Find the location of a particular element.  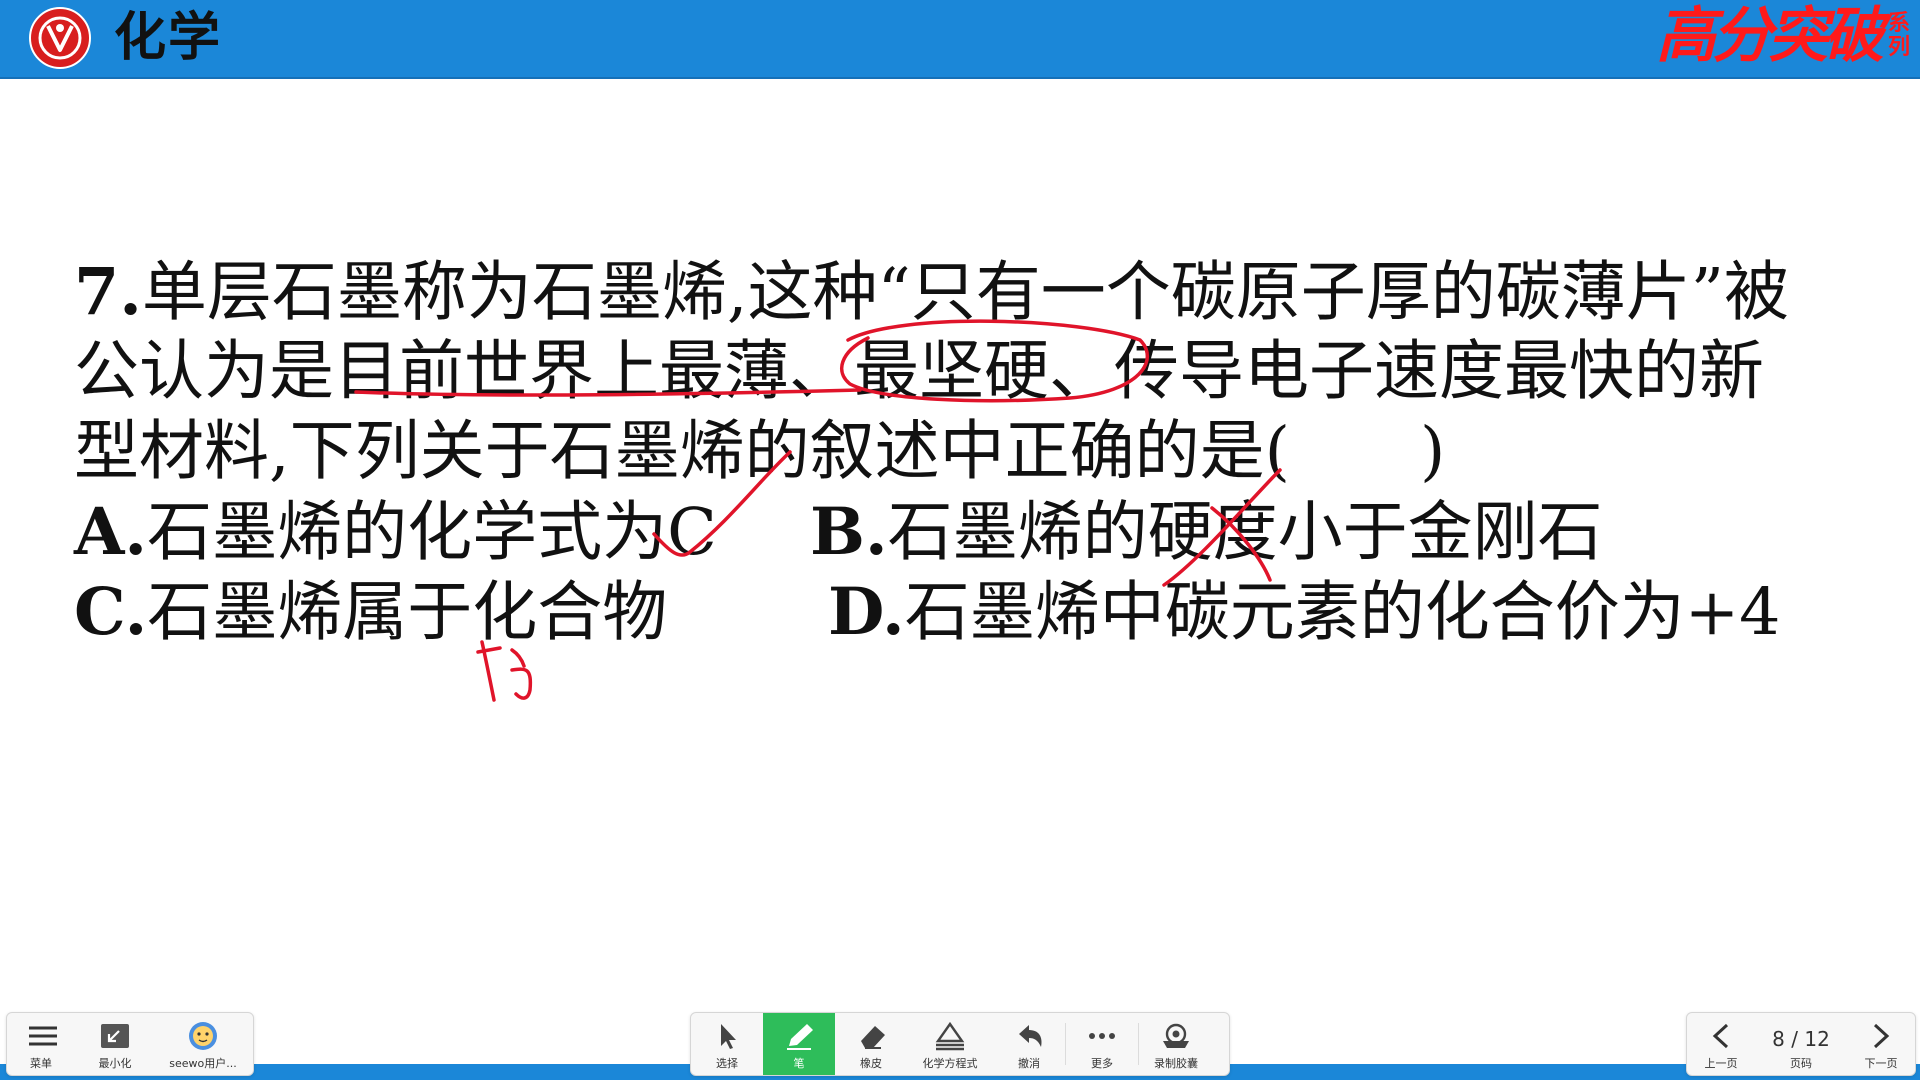

minimize-icon is located at coordinates (115, 1036).